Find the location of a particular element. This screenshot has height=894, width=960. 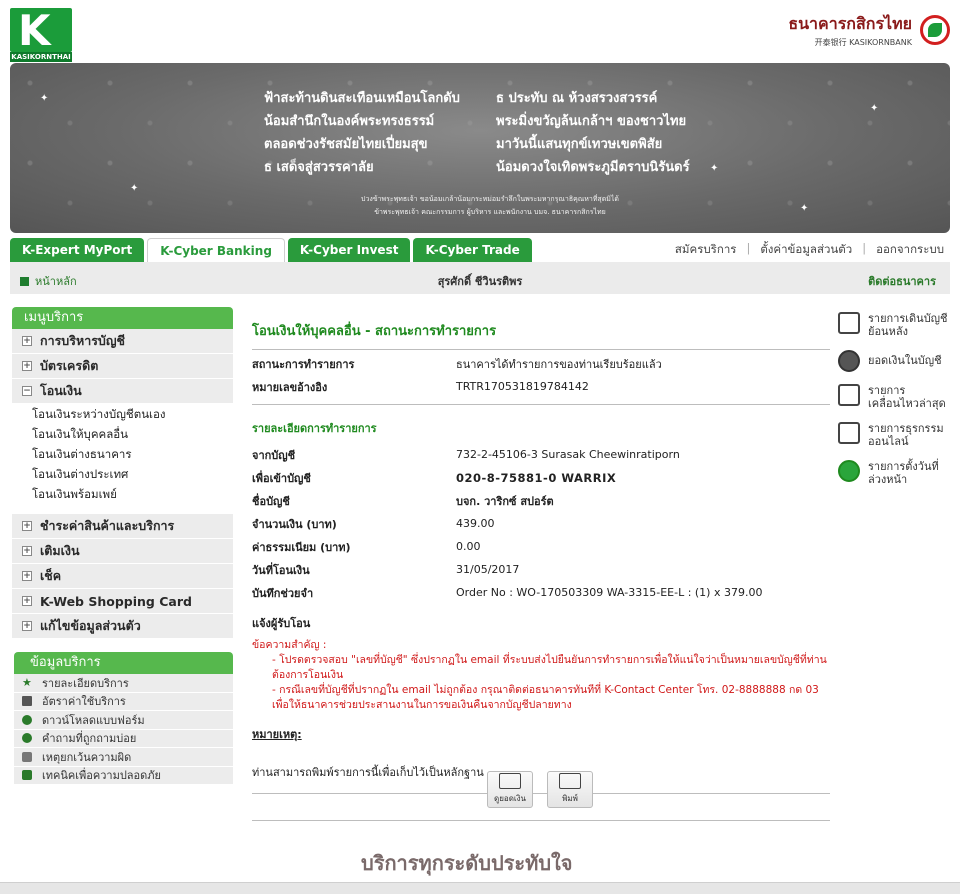

note-heading: หมายเหตุ: is located at coordinates (277, 734).